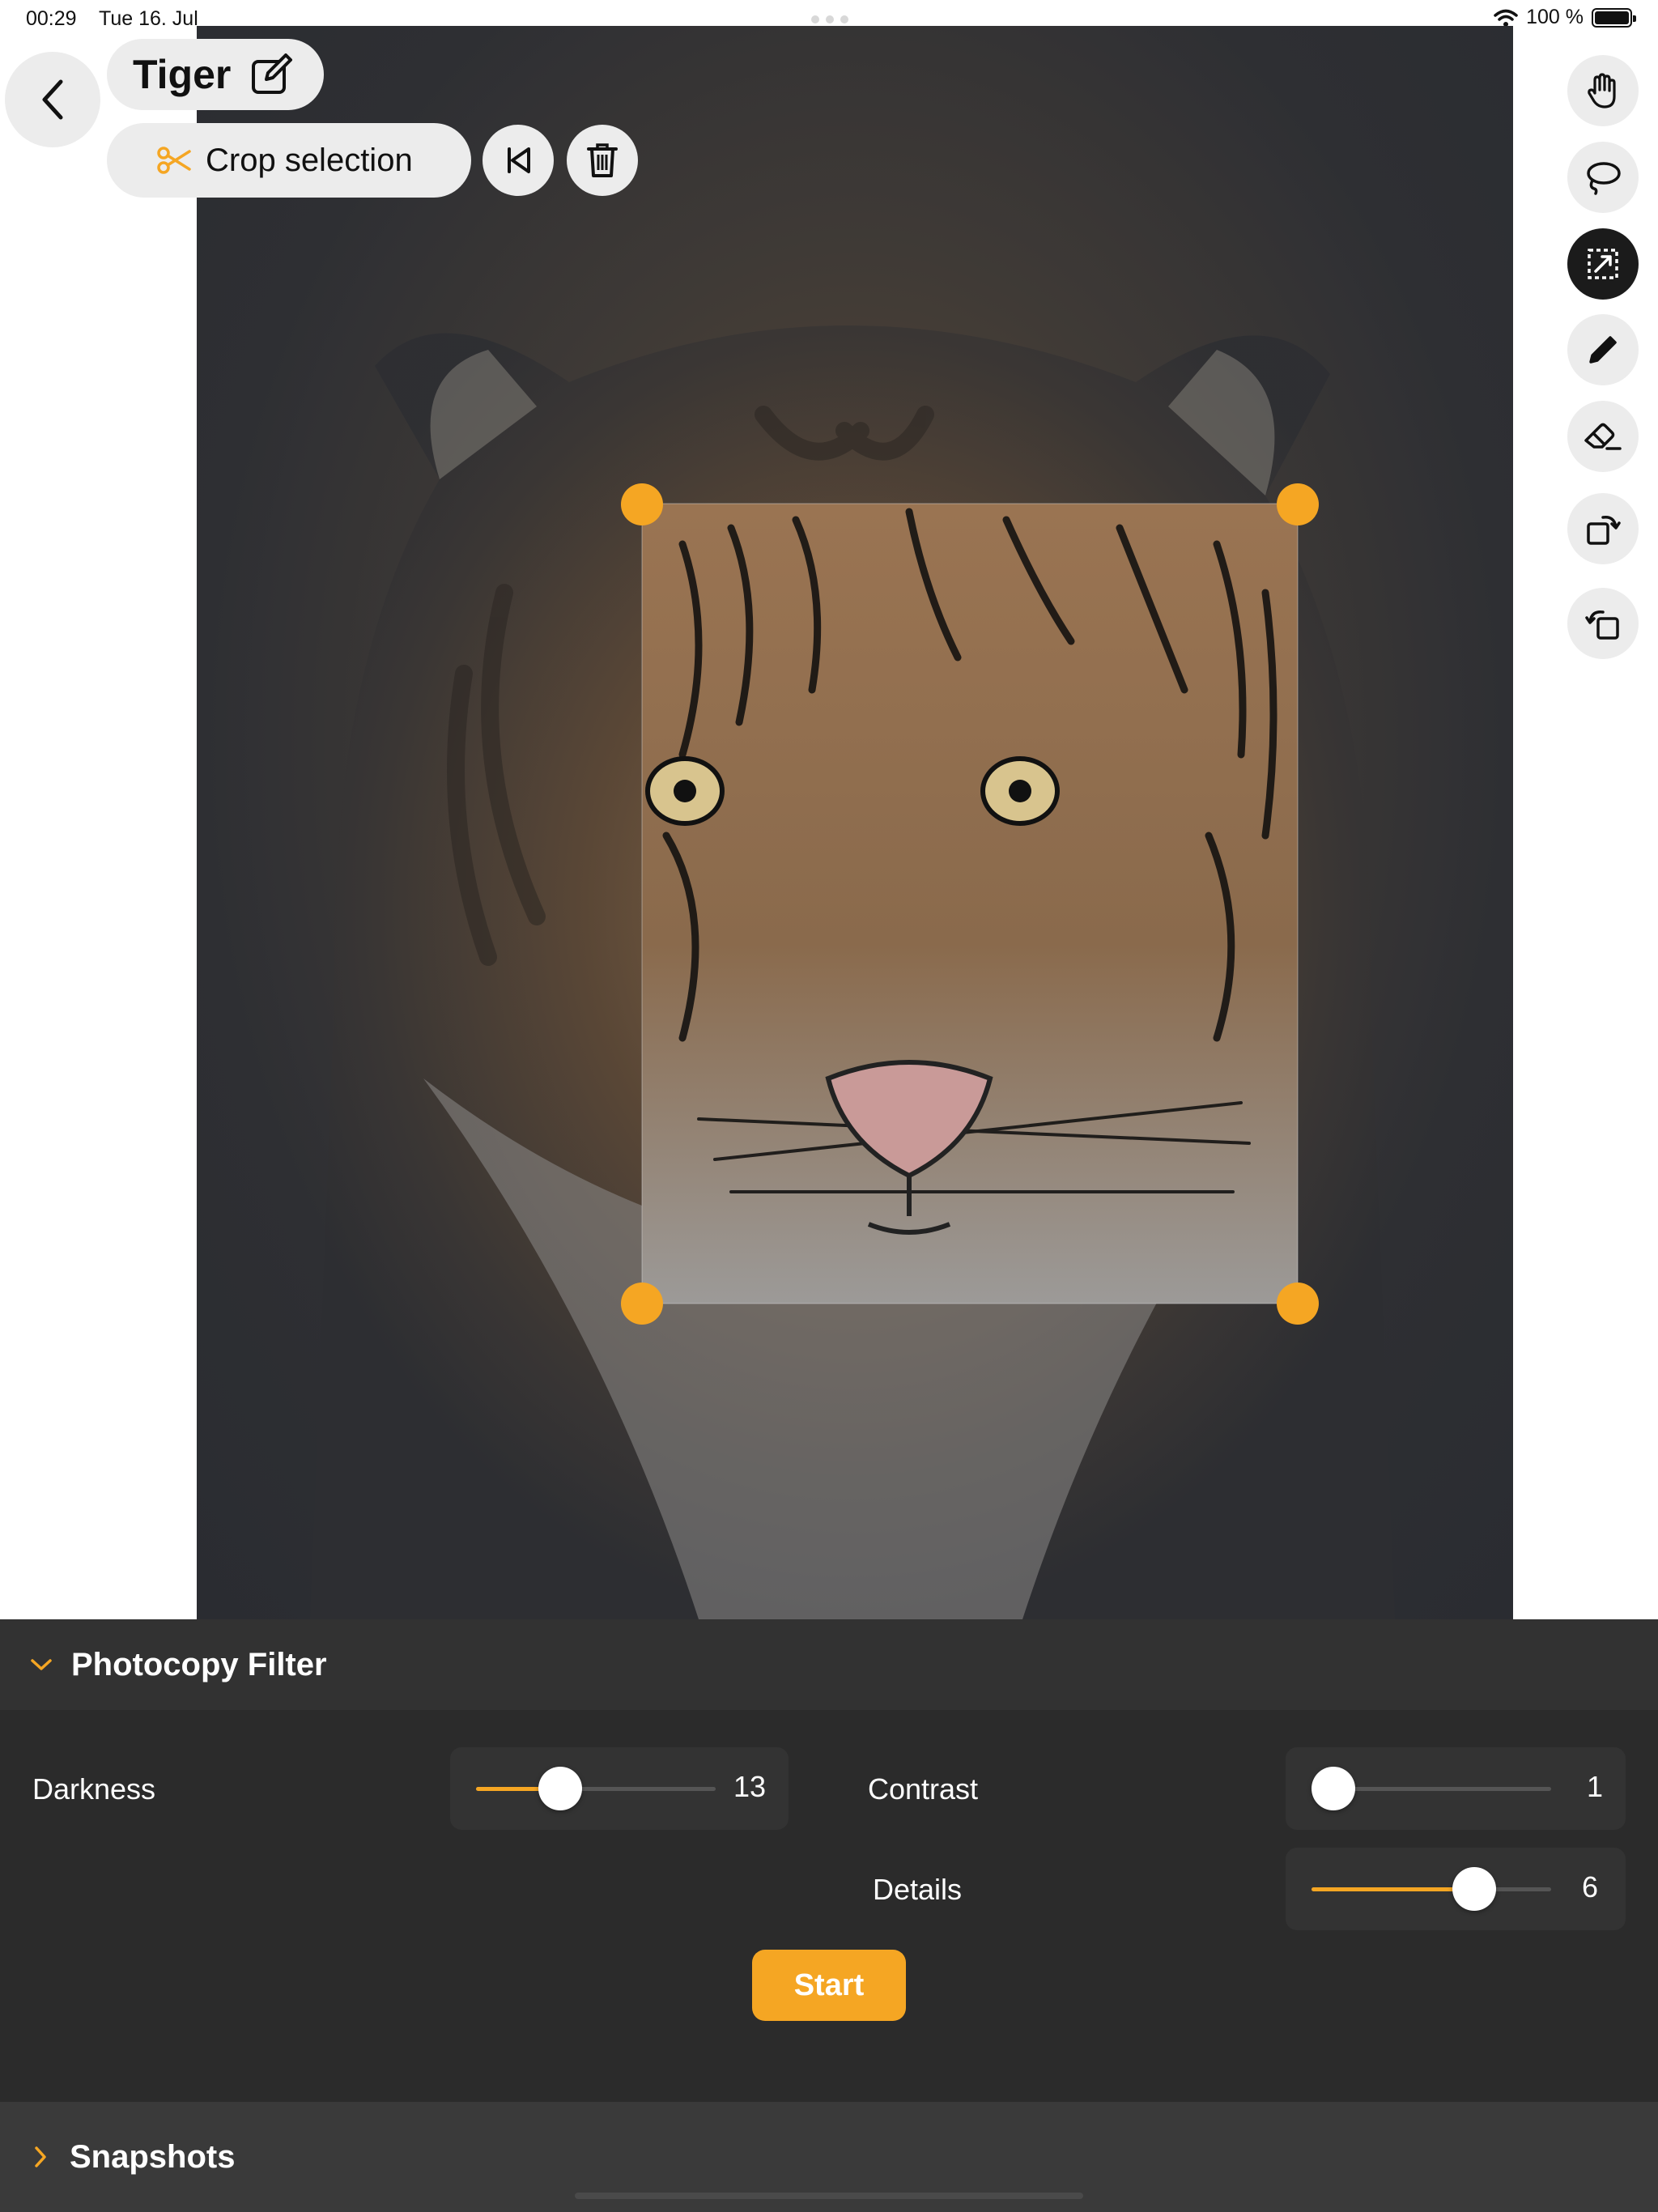 The height and width of the screenshot is (2212, 1658). I want to click on trash-icon, so click(602, 160).